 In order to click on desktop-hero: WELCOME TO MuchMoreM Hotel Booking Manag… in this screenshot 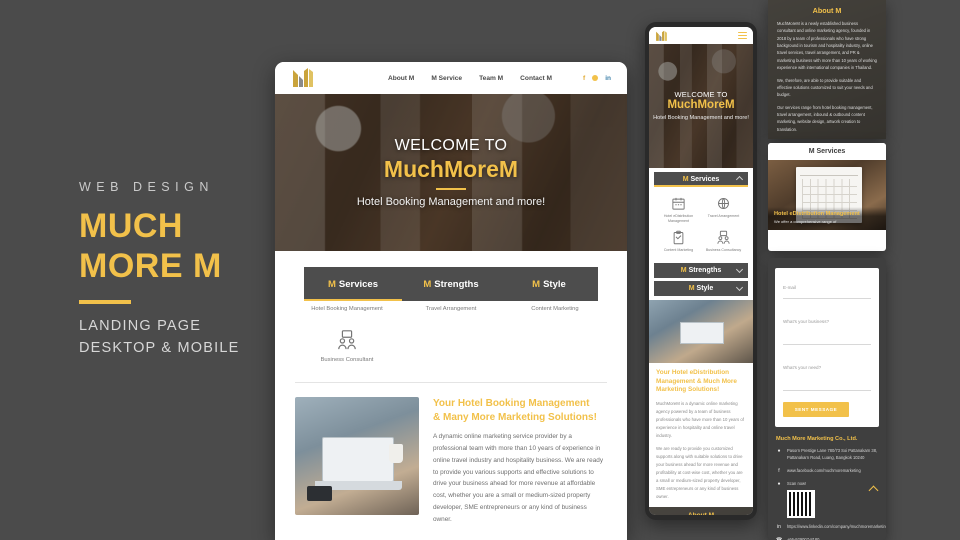, I will do `click(451, 172)`.